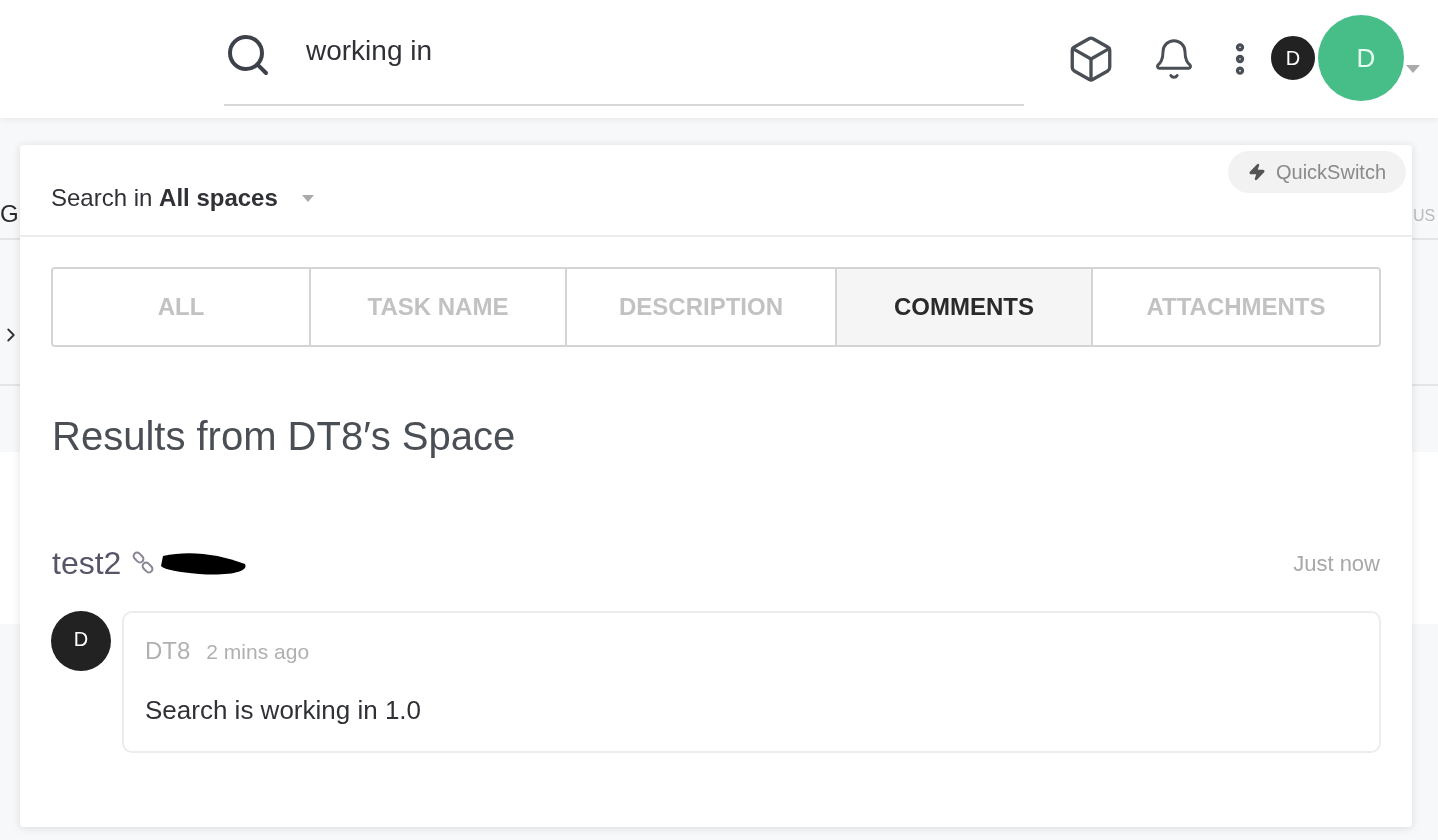 This screenshot has width=1438, height=840. I want to click on comment-text: Search is working in 1.0, so click(284, 710).